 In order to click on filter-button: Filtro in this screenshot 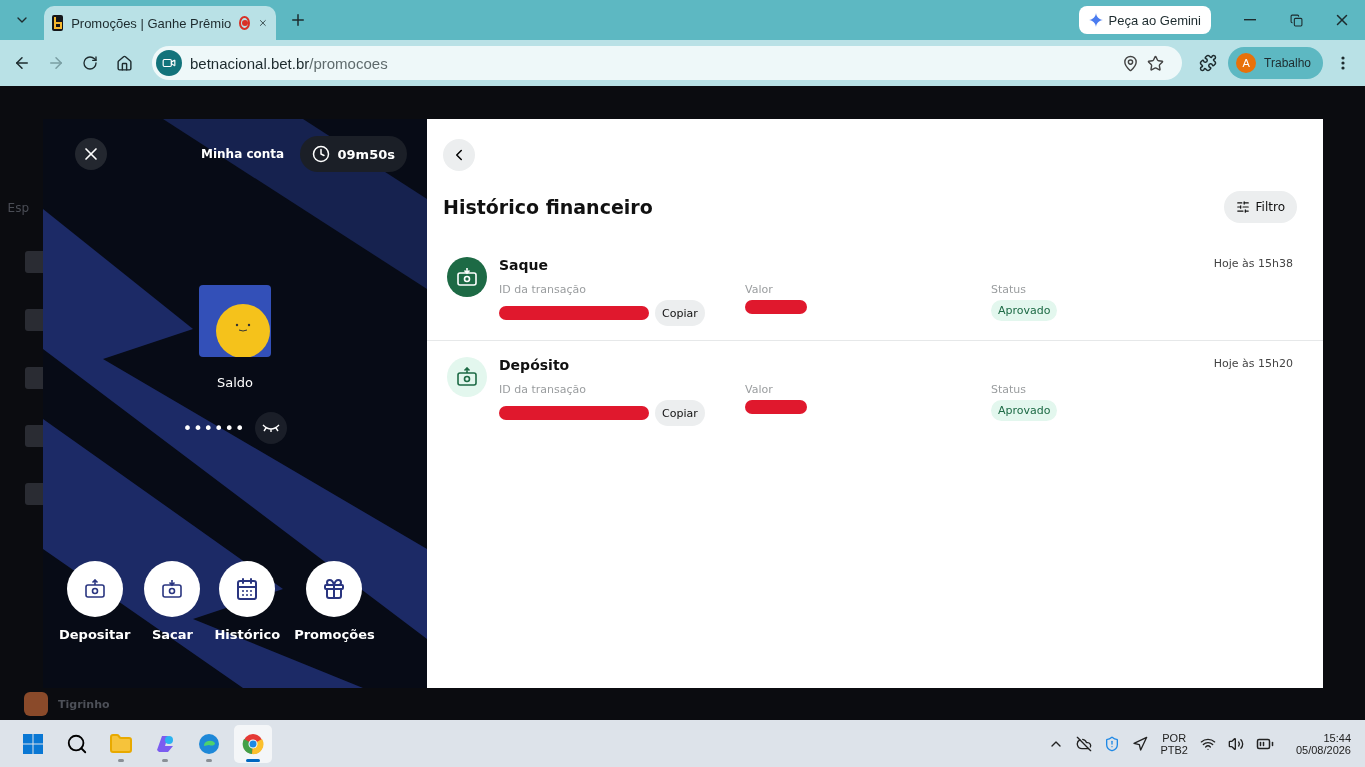, I will do `click(1260, 207)`.